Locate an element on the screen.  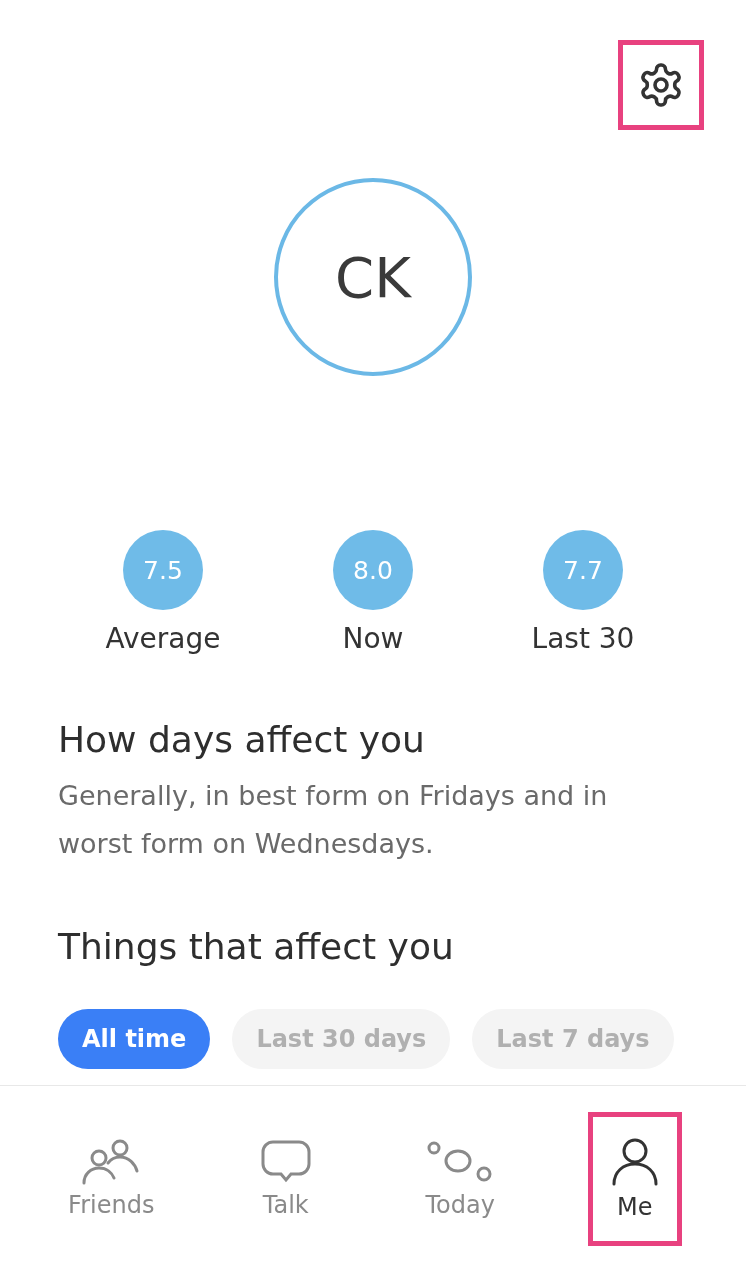
nav-tab: Me is located at coordinates (634, 1178).